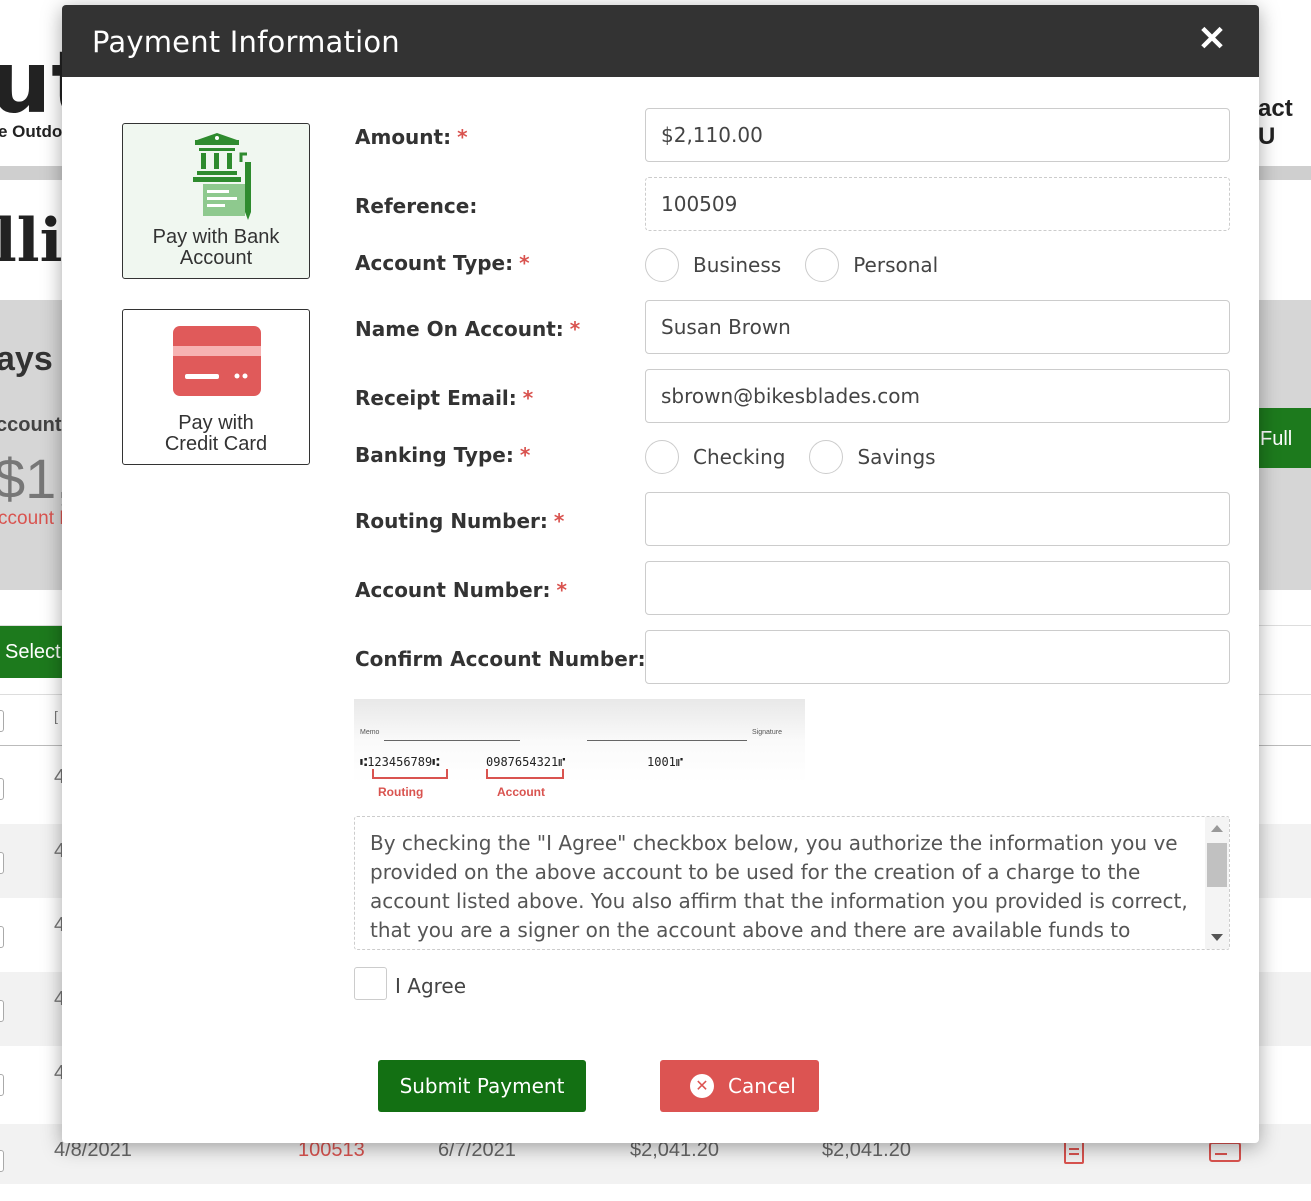 The height and width of the screenshot is (1201, 1311). Describe the element at coordinates (56, 716) in the screenshot. I see `table-header-stub: [` at that location.